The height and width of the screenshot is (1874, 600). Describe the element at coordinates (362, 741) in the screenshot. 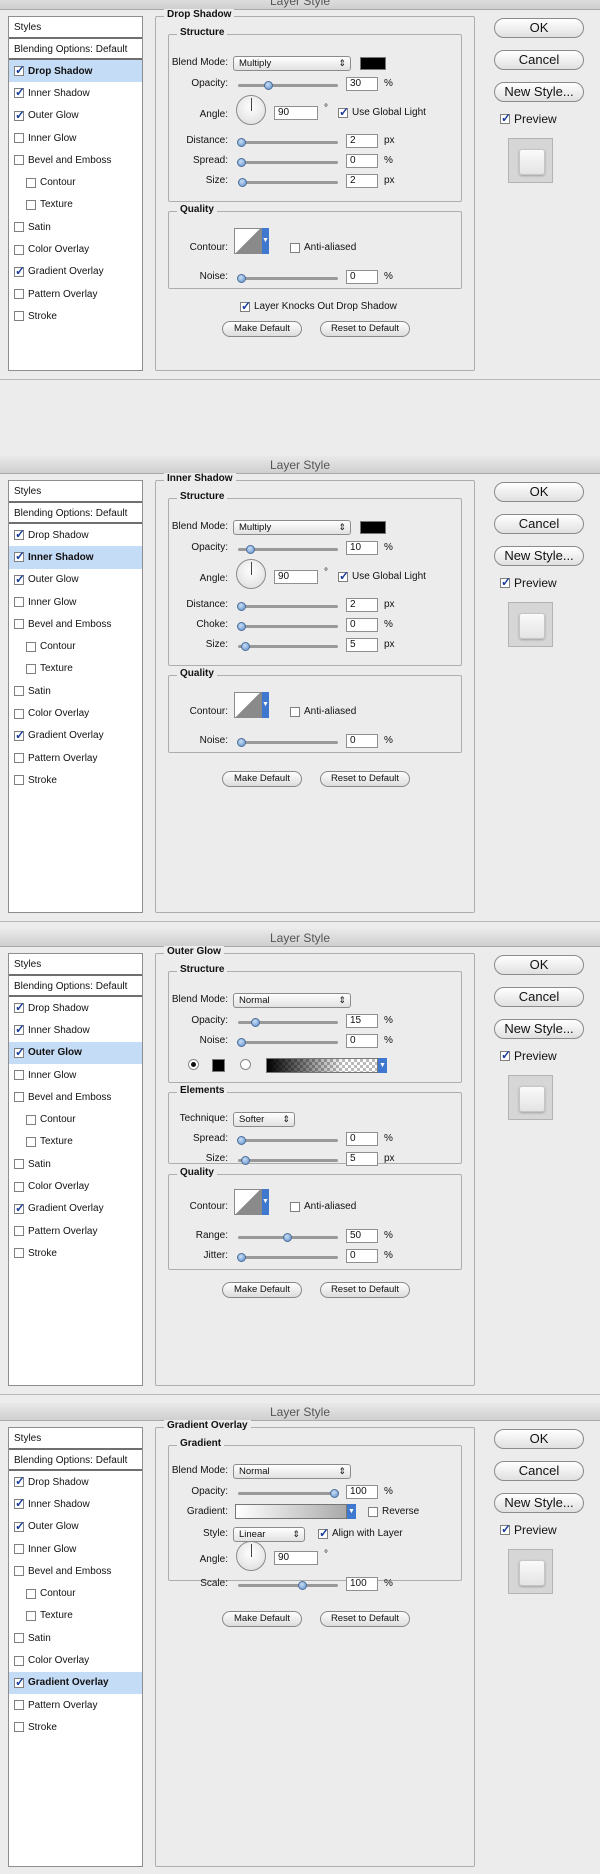

I see `noise-input: 0` at that location.